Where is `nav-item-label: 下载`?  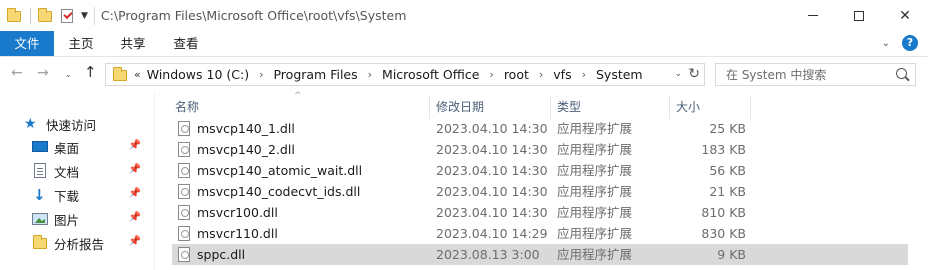
nav-item-label: 下载 is located at coordinates (67, 196).